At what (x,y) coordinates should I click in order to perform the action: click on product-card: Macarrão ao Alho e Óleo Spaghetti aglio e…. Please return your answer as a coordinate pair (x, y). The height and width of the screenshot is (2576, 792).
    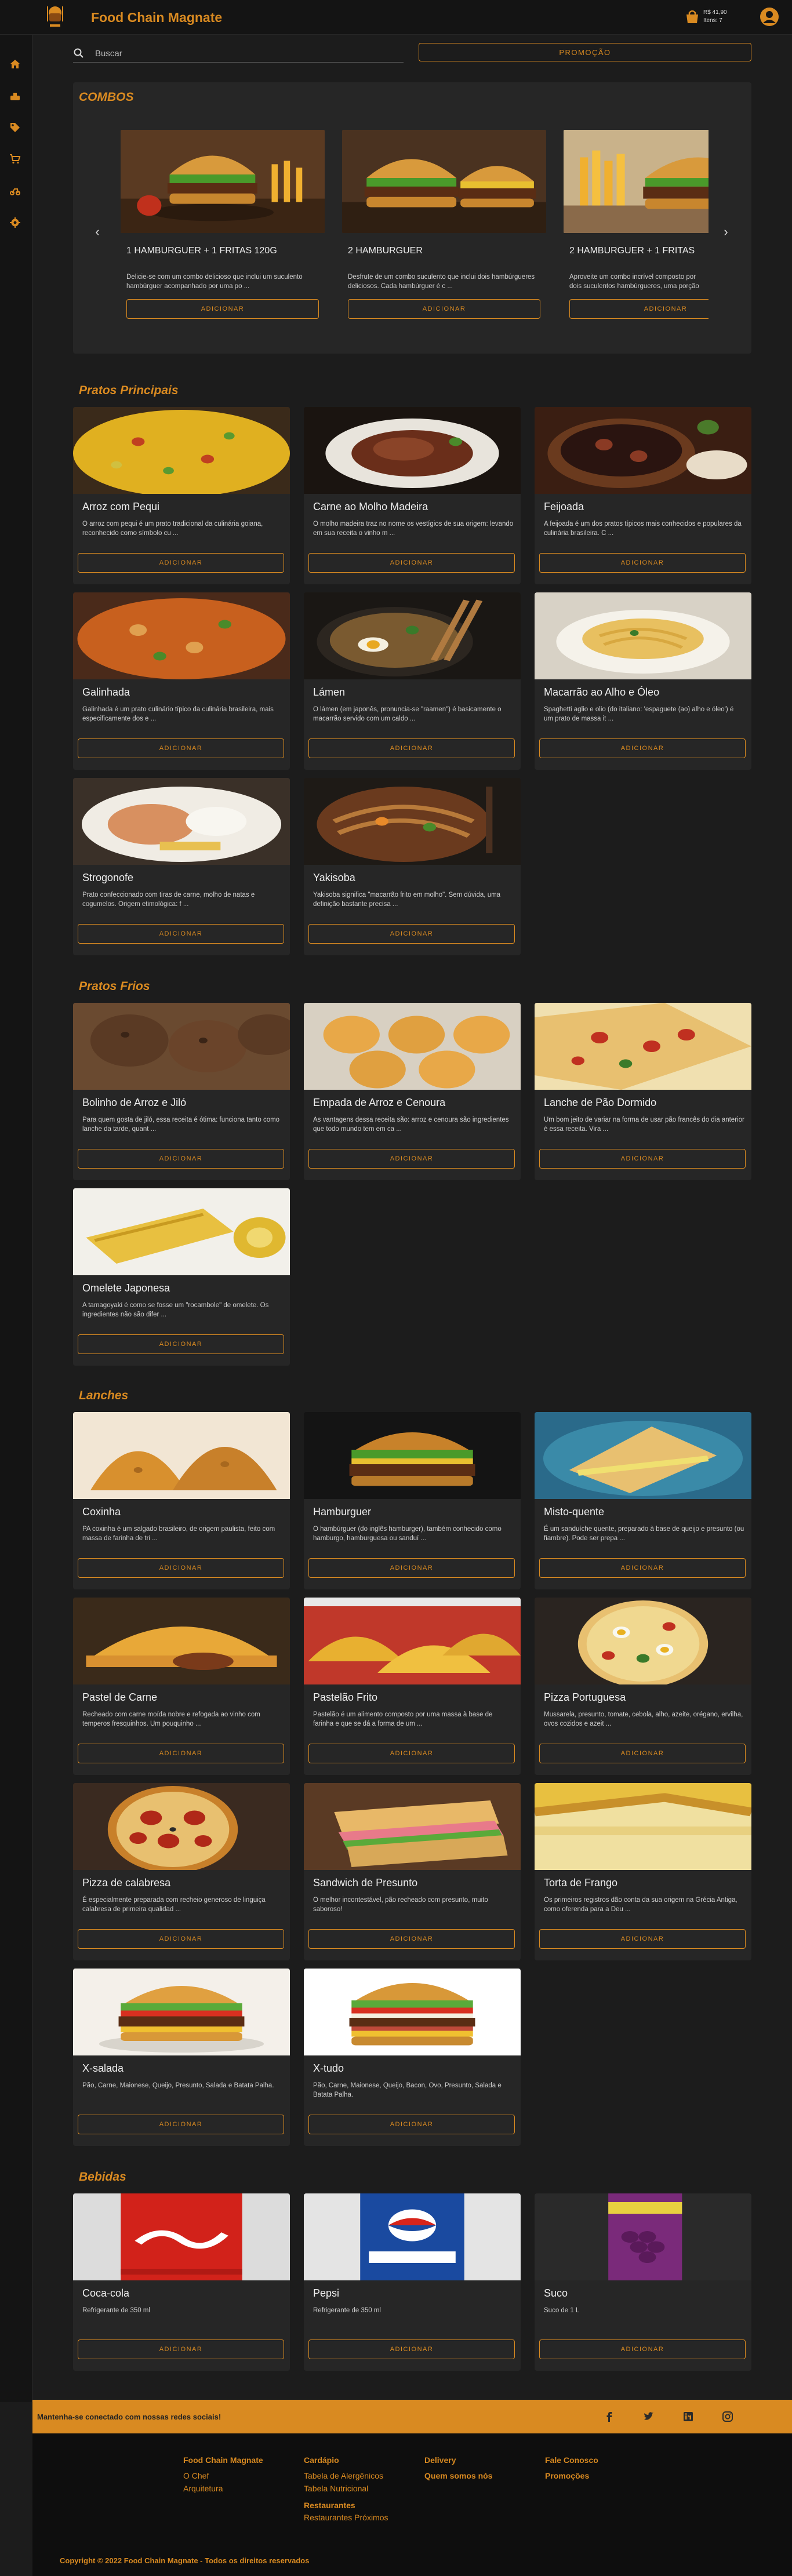
    Looking at the image, I should click on (643, 681).